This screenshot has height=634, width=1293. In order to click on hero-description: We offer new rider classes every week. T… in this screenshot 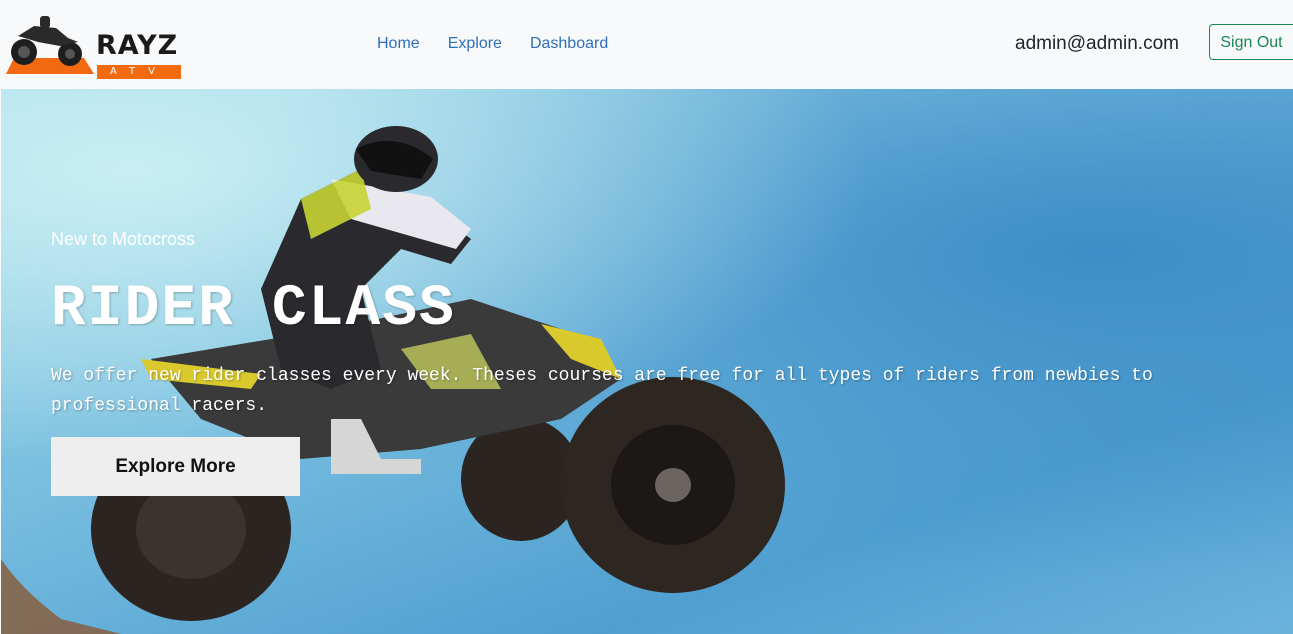, I will do `click(602, 391)`.